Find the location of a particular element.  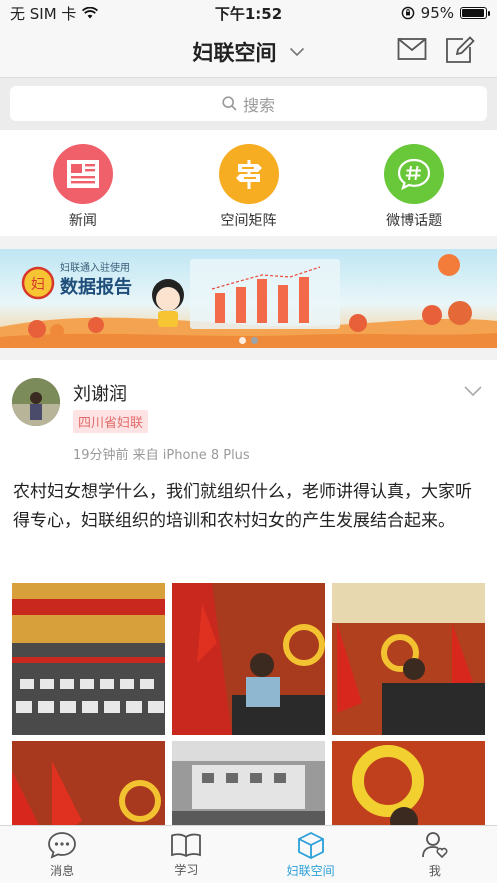

search-placeholder: 搜索 is located at coordinates (258, 105).